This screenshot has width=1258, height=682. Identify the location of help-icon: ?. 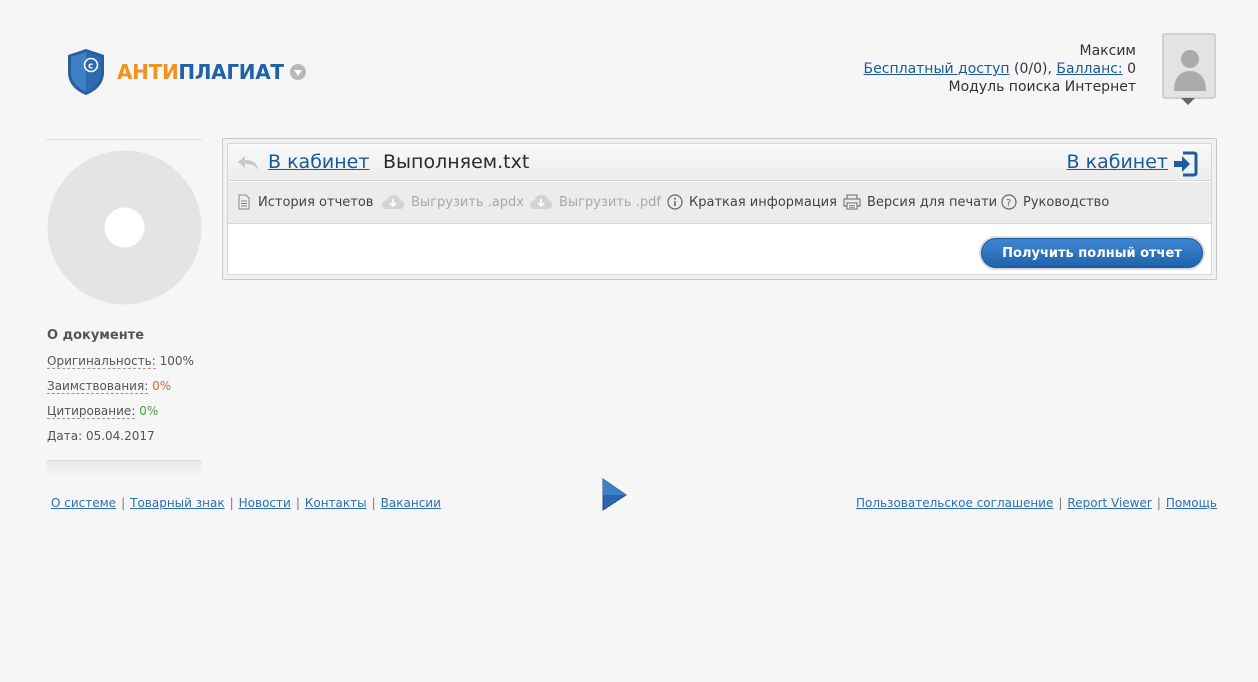
(1009, 202).